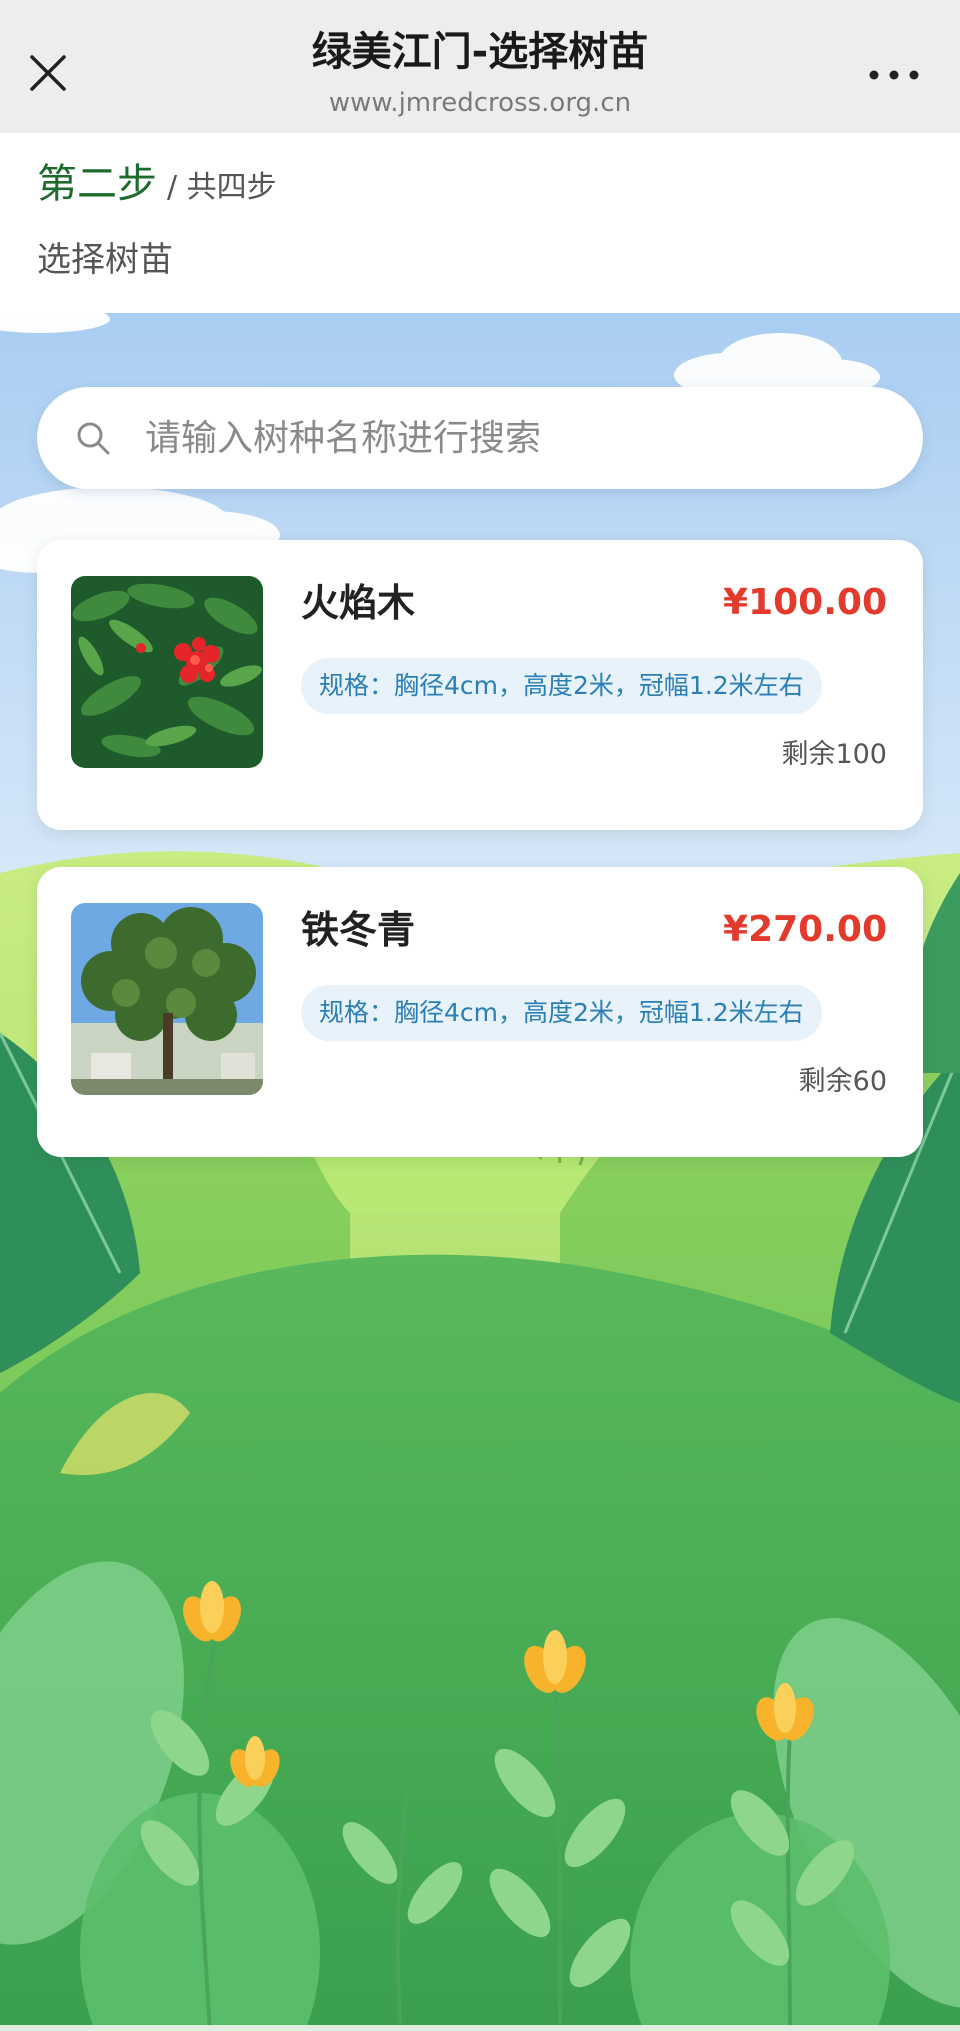 The image size is (960, 2031). I want to click on step-subtitle: 选择树苗, so click(105, 260).